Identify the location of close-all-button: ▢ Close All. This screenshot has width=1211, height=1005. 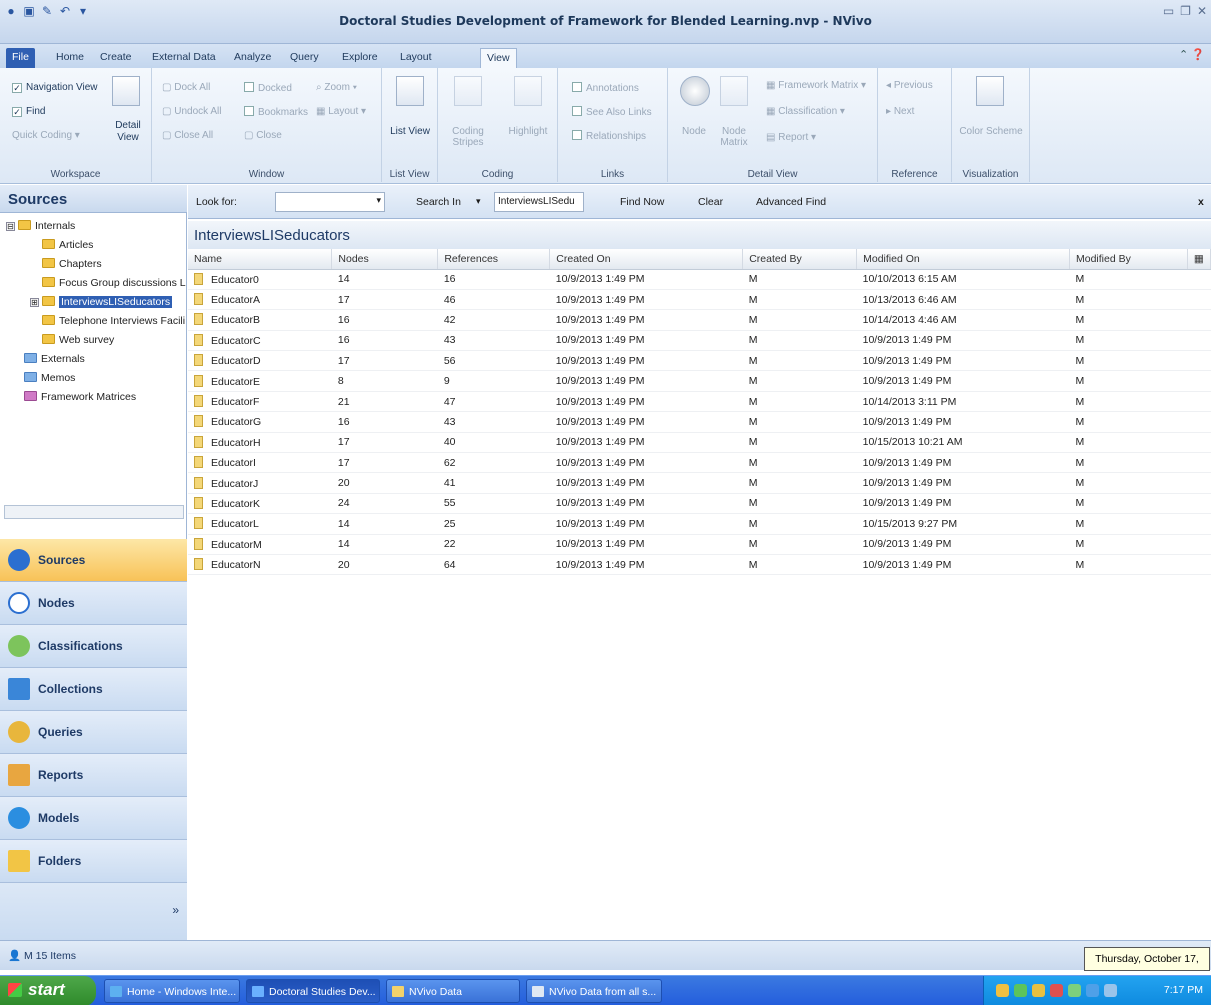
(187, 135).